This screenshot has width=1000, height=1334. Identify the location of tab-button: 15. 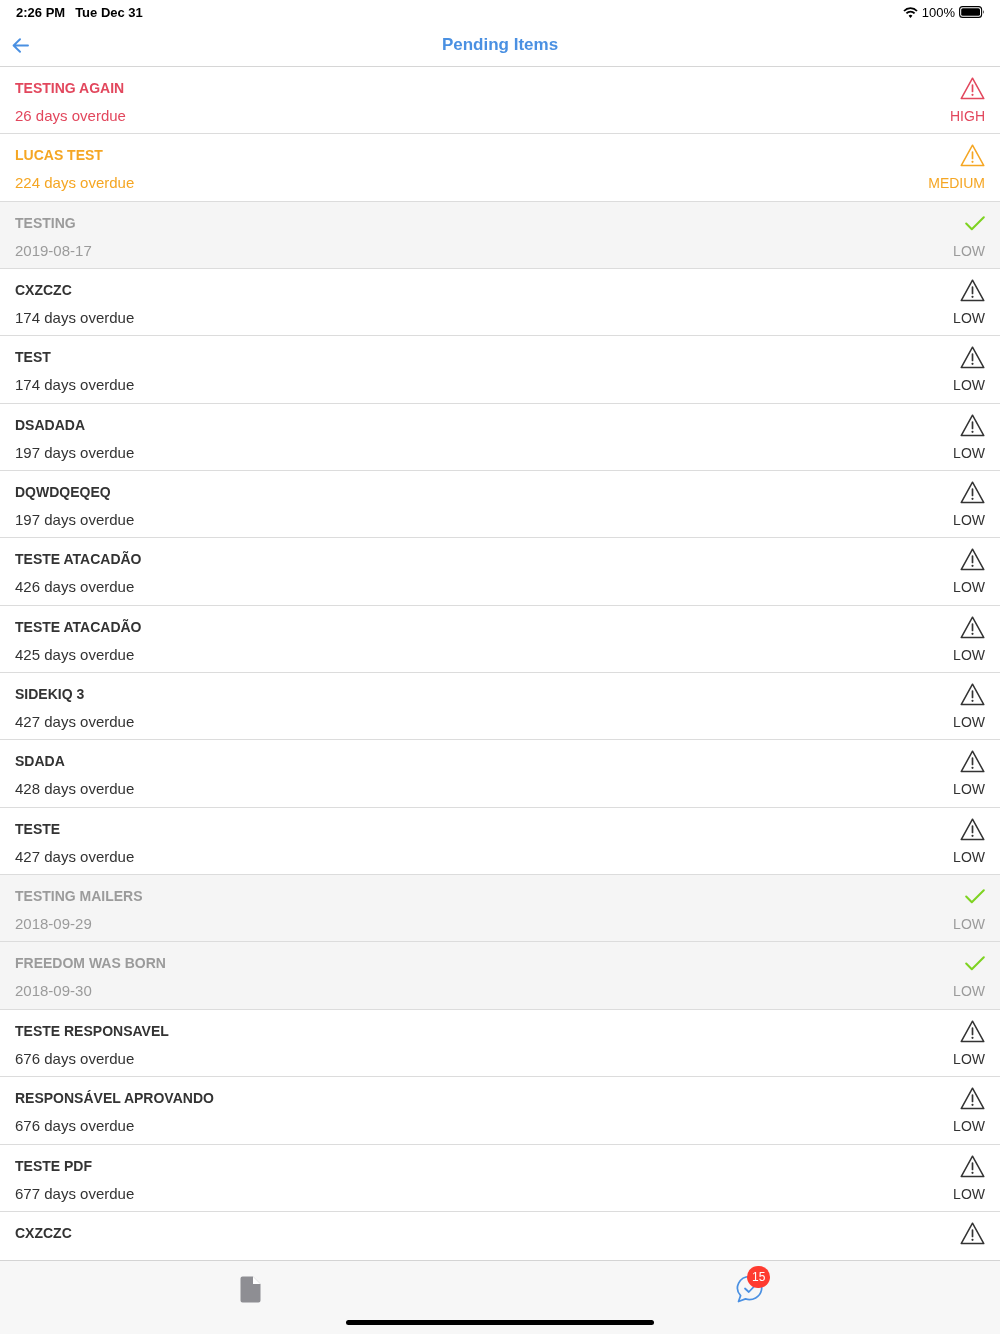
(752, 1285).